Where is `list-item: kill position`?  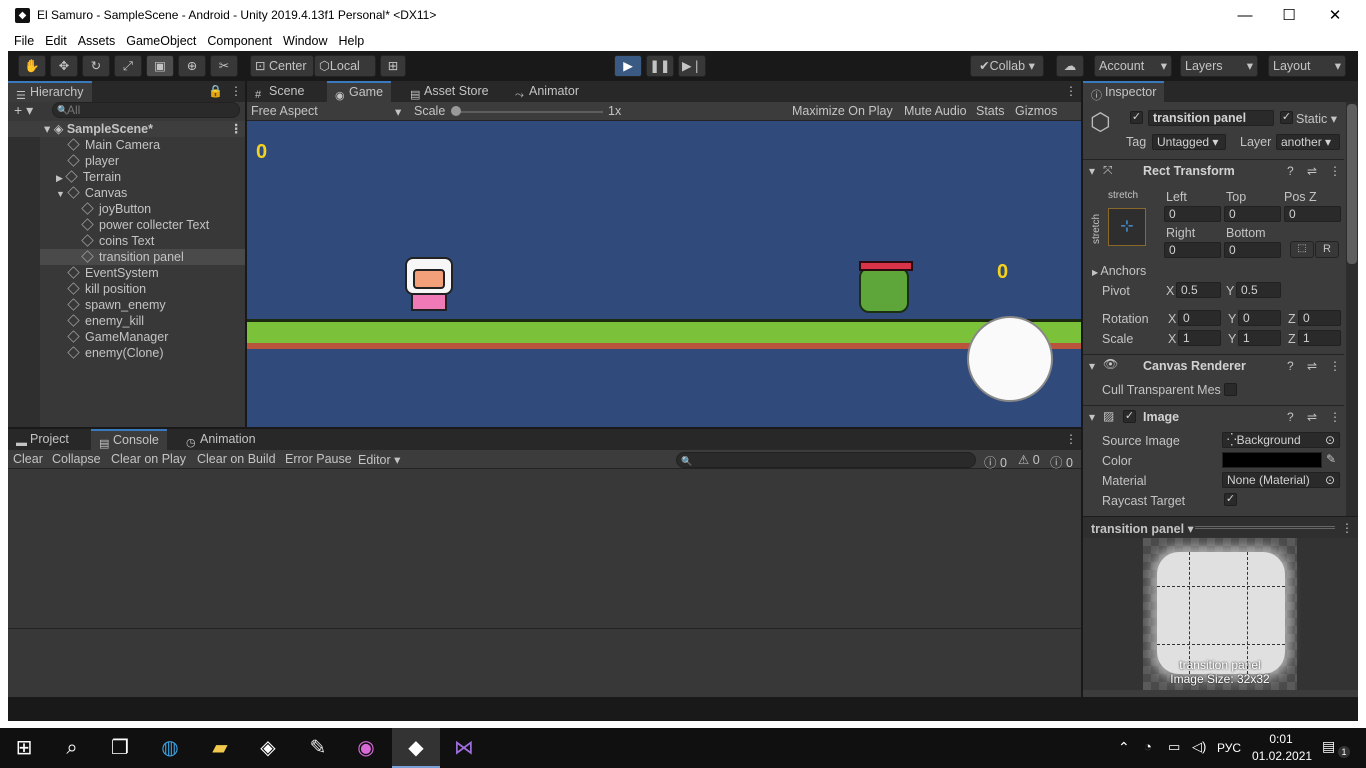 list-item: kill position is located at coordinates (106, 289).